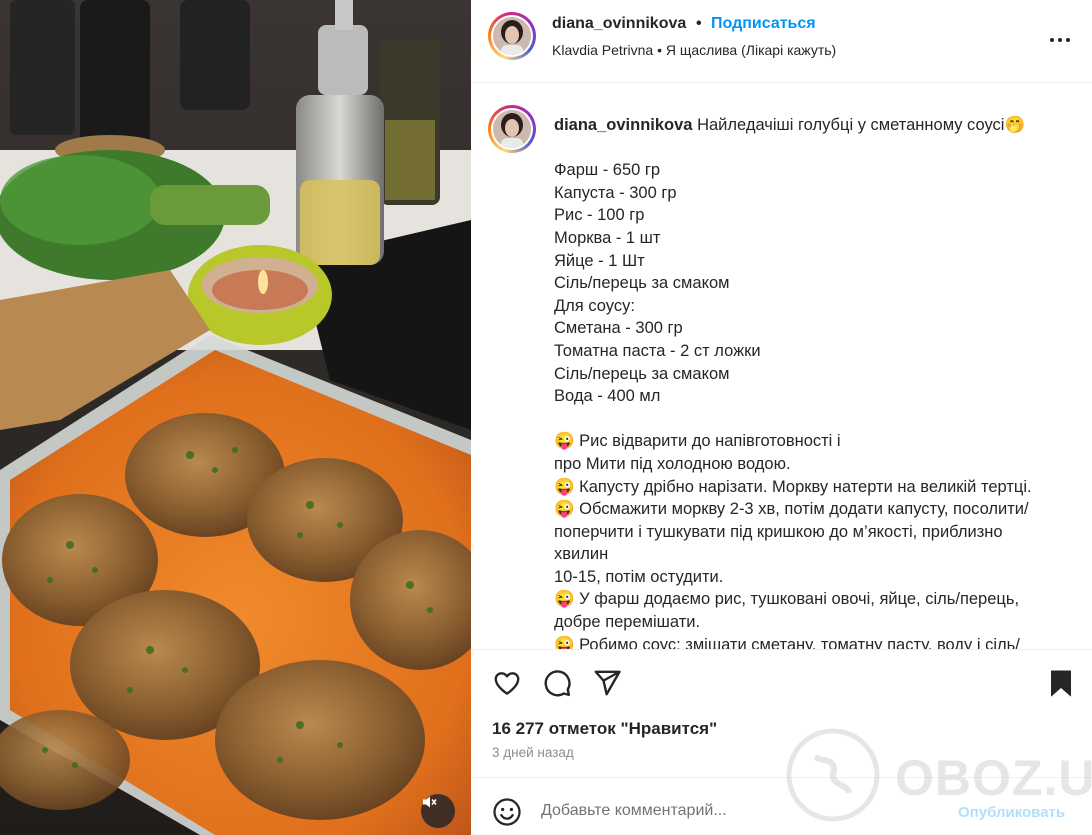 Image resolution: width=1092 pixels, height=835 pixels. Describe the element at coordinates (604, 729) in the screenshot. I see `likes-count: 16 277 отметок "Нравится"` at that location.